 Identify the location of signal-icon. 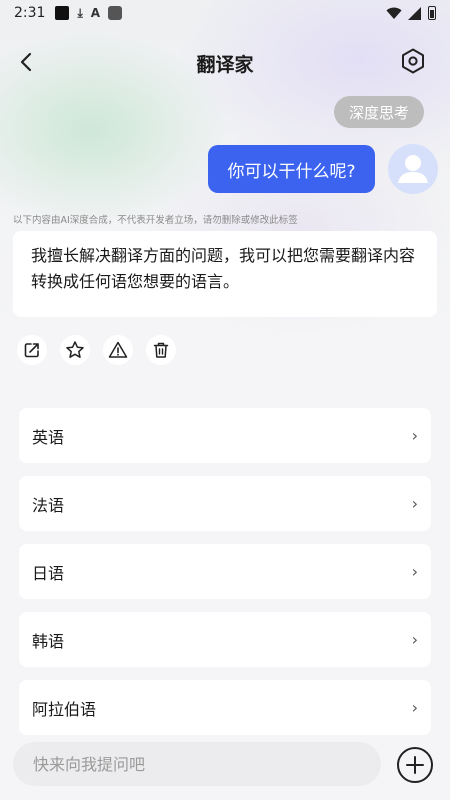
(414, 13).